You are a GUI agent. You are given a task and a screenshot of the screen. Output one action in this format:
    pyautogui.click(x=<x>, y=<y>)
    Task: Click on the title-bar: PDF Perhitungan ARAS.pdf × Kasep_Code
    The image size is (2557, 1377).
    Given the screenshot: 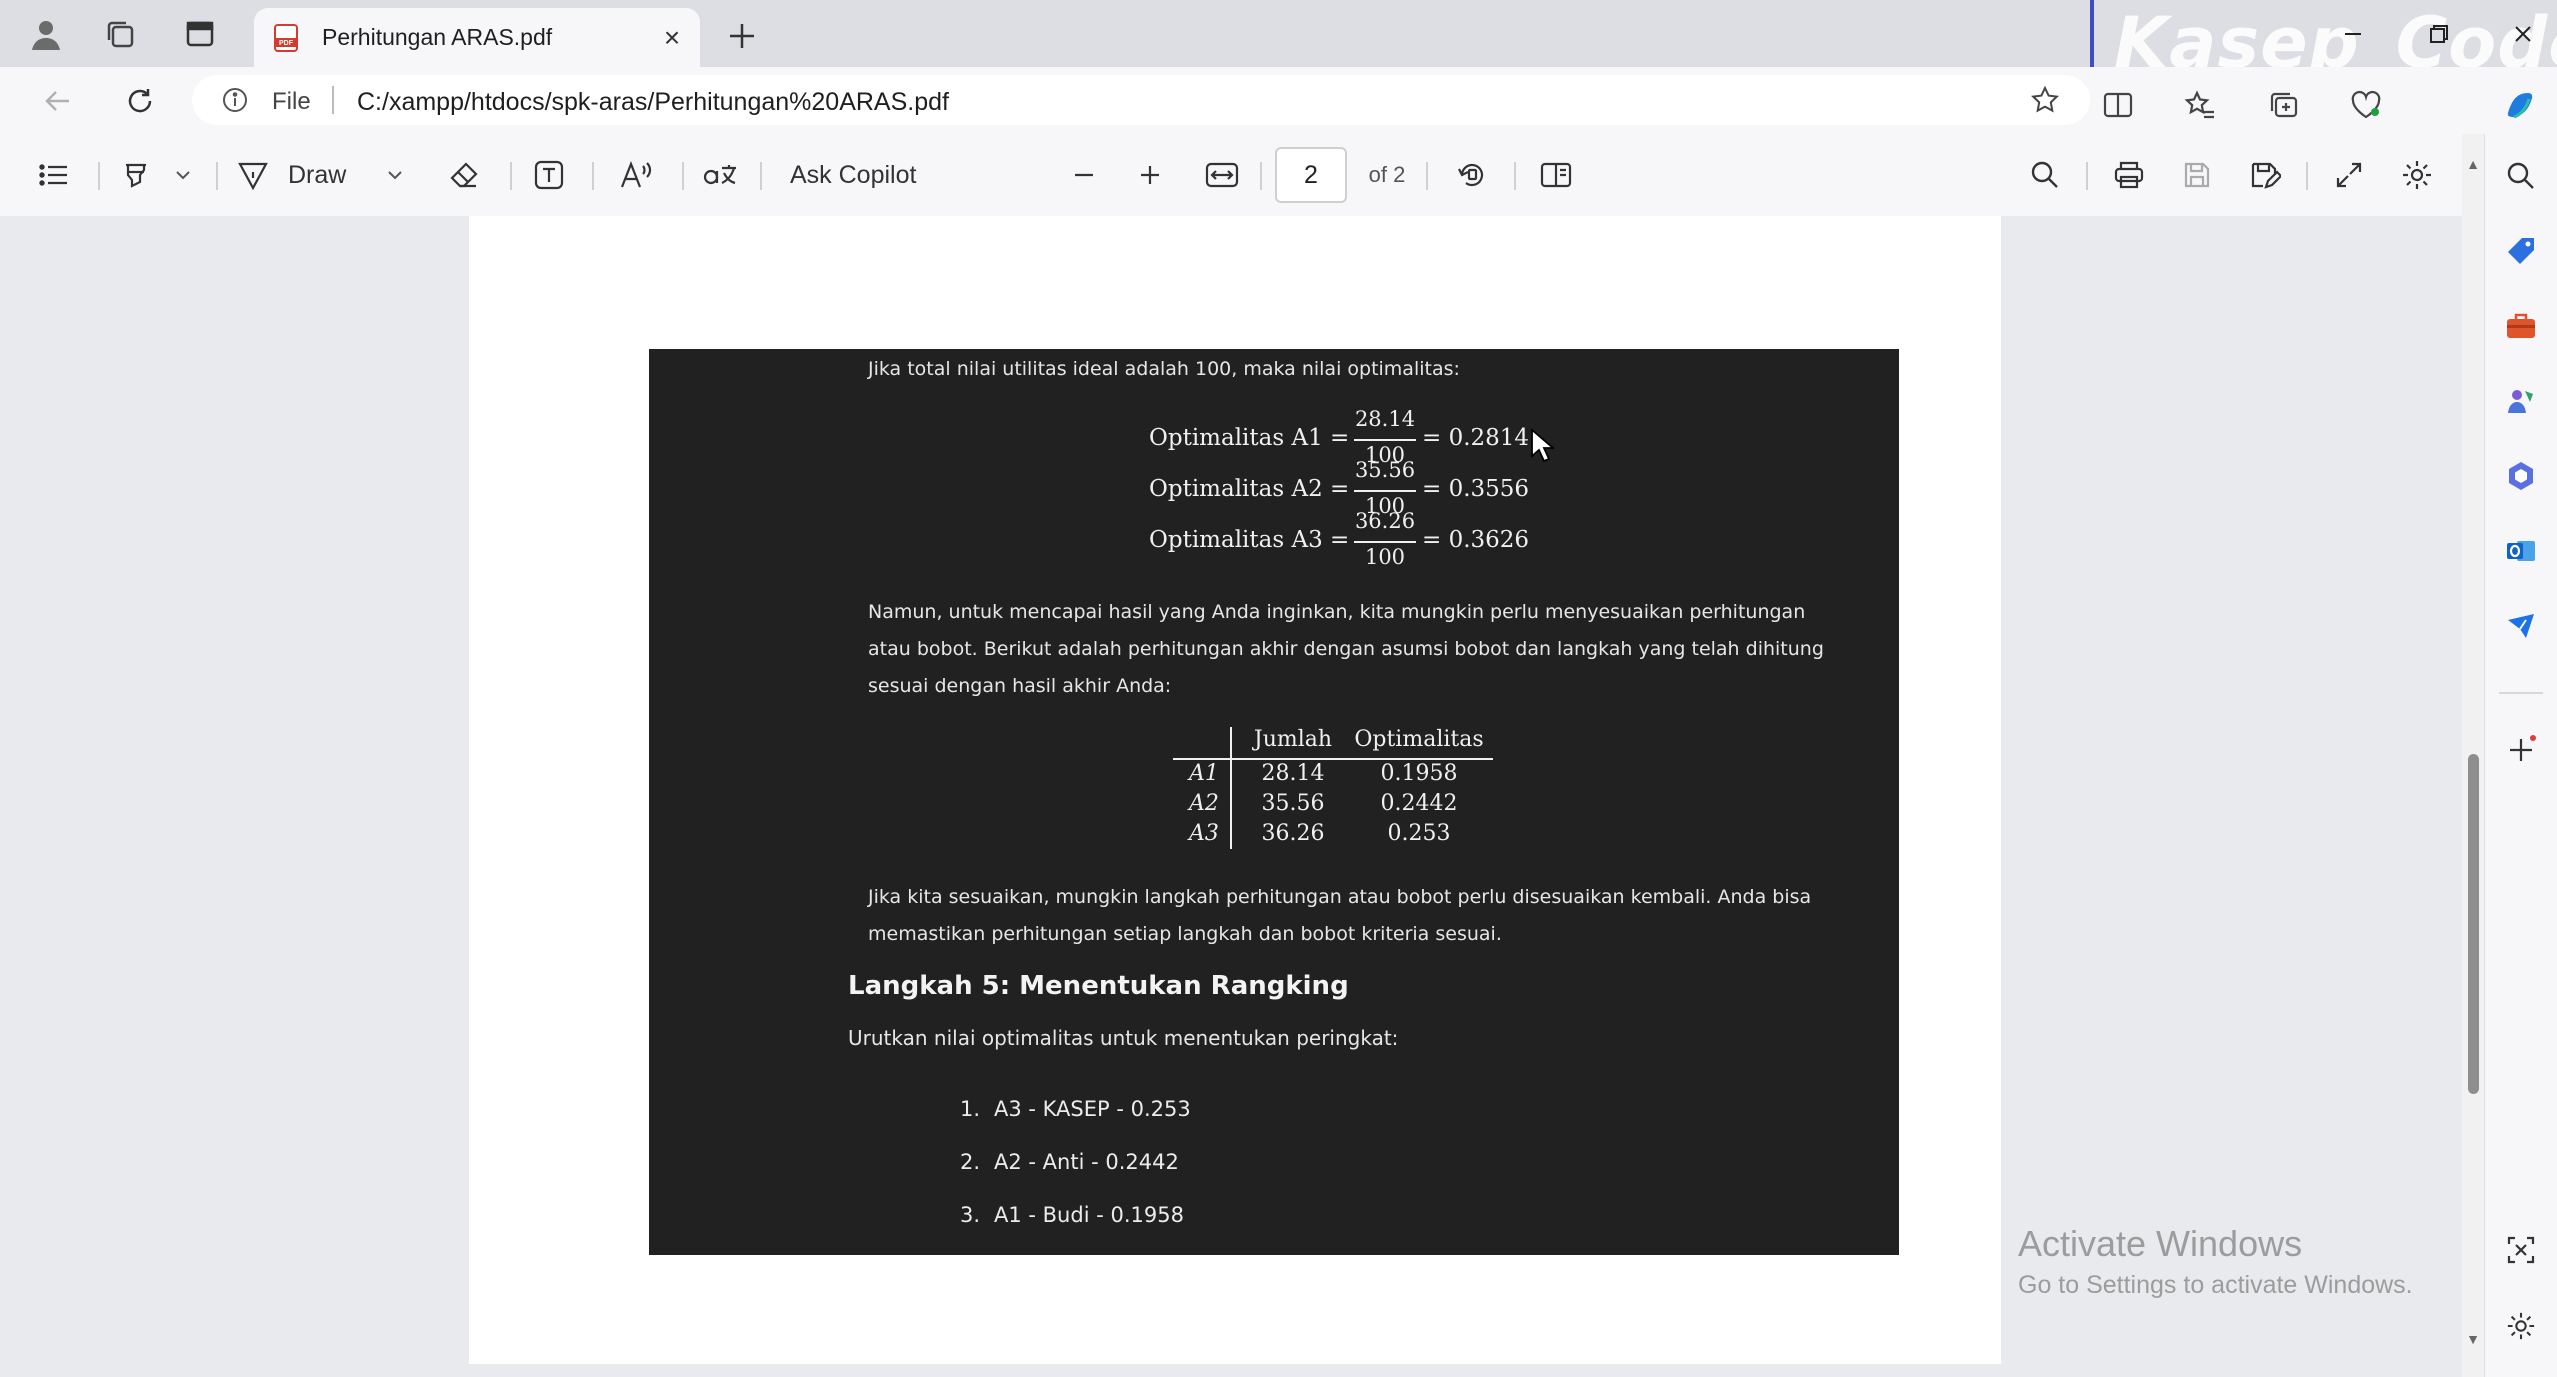 What is the action you would take?
    pyautogui.click(x=1278, y=50)
    